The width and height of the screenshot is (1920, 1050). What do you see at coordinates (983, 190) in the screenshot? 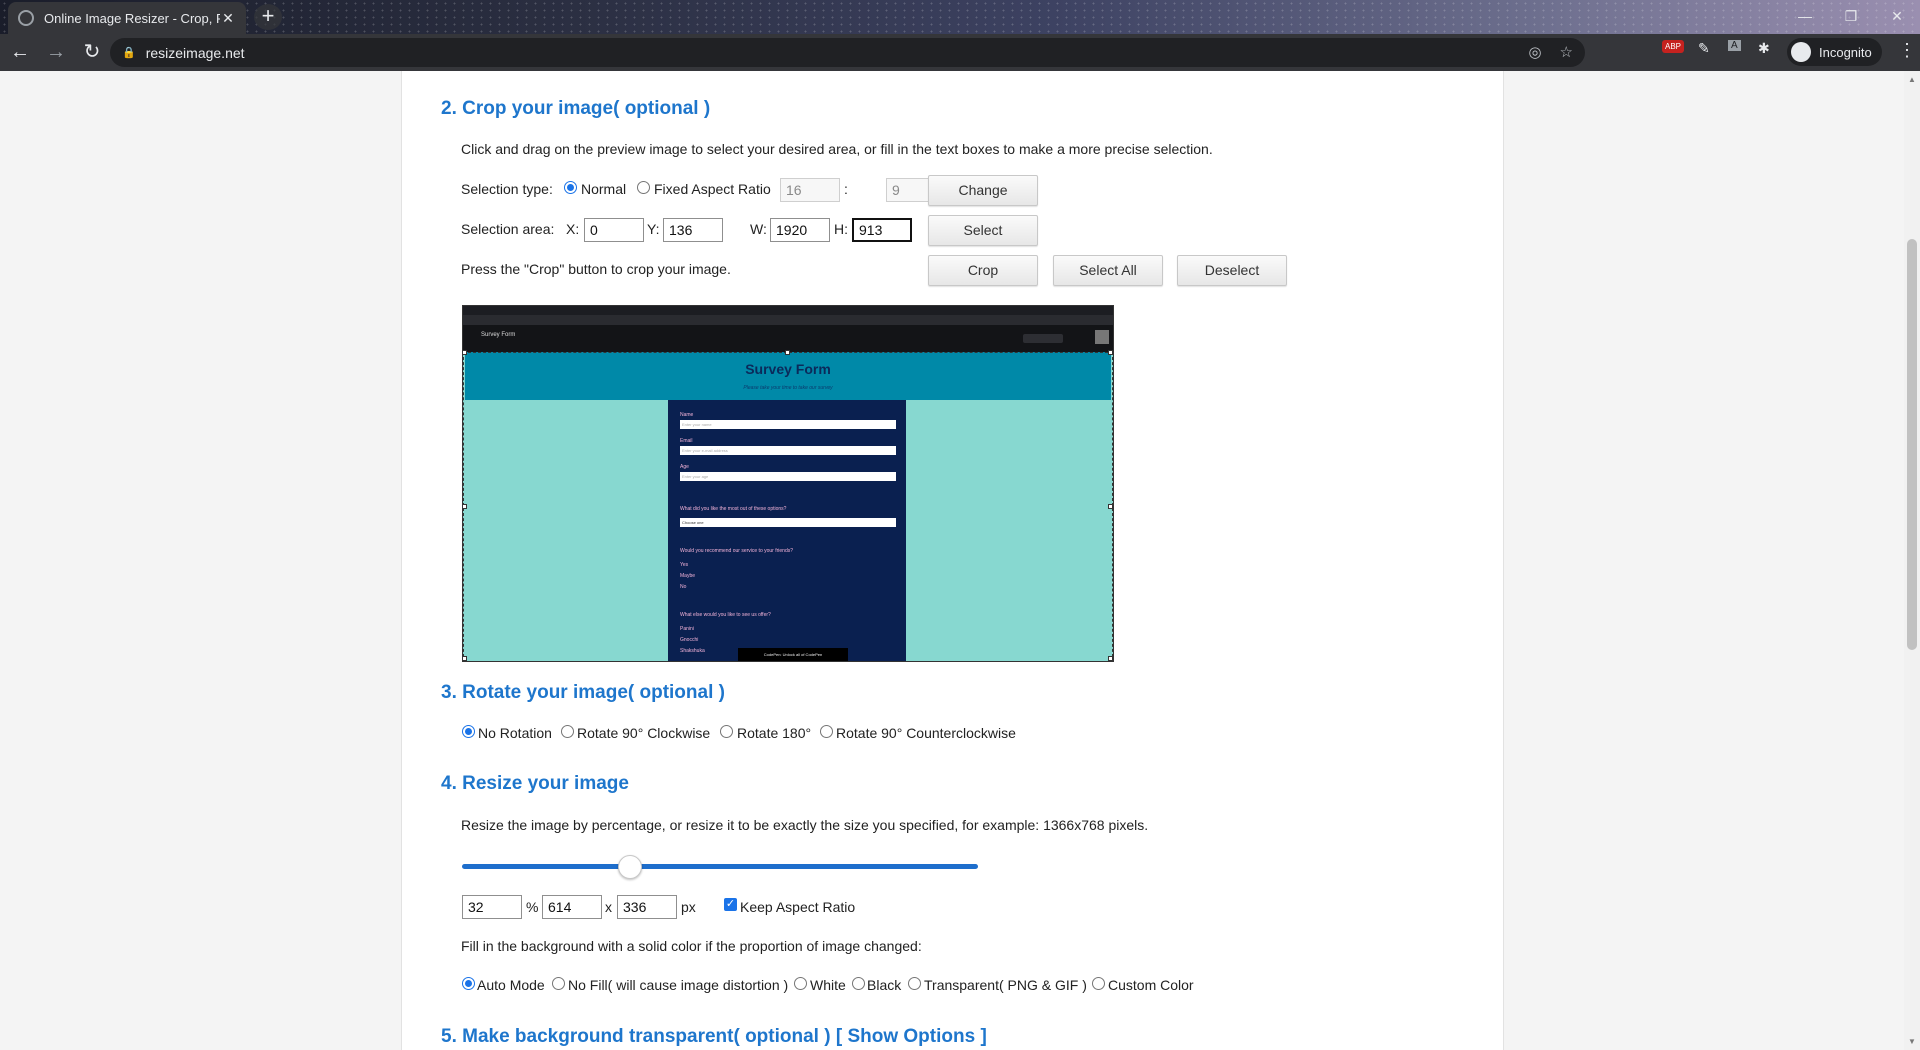
I see `change-button: Change` at bounding box center [983, 190].